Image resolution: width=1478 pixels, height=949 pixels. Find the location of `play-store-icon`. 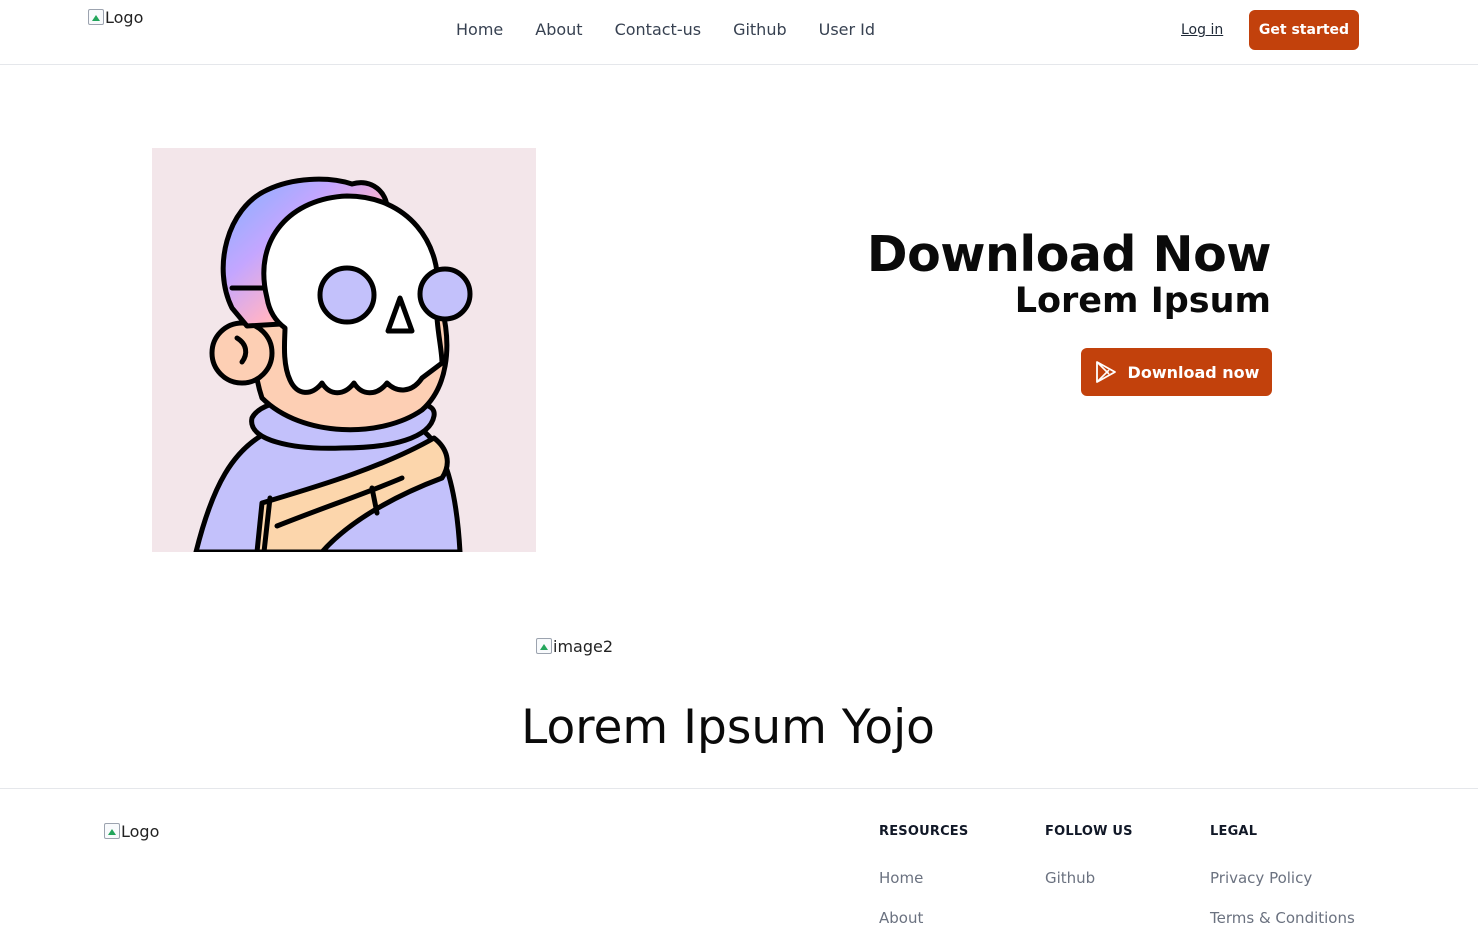

play-store-icon is located at coordinates (1105, 372).